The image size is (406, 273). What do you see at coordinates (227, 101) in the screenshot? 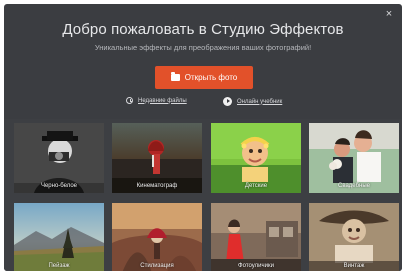
I see `play-icon` at bounding box center [227, 101].